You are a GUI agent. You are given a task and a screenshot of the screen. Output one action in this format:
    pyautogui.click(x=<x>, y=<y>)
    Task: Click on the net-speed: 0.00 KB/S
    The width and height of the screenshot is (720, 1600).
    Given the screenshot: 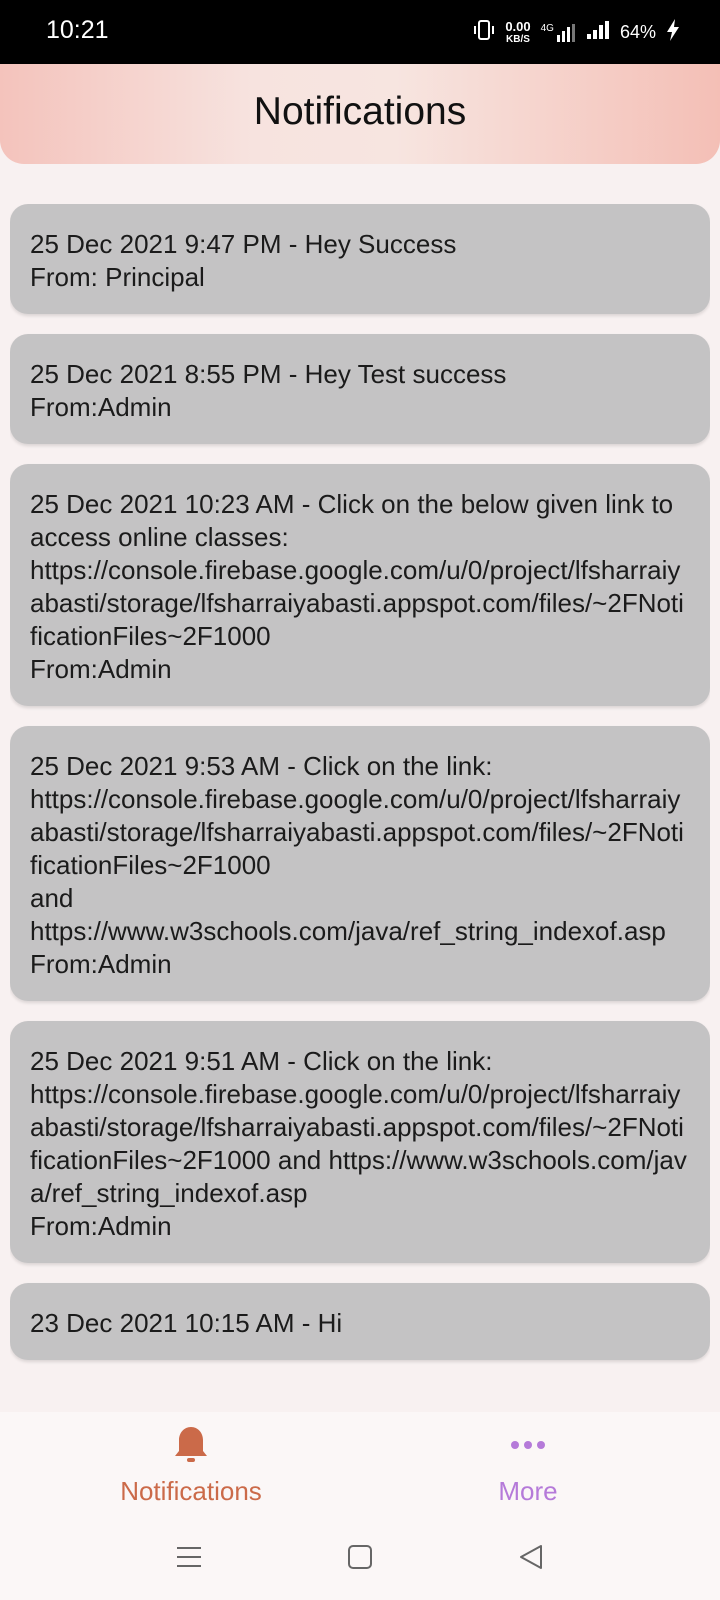 What is the action you would take?
    pyautogui.click(x=517, y=33)
    